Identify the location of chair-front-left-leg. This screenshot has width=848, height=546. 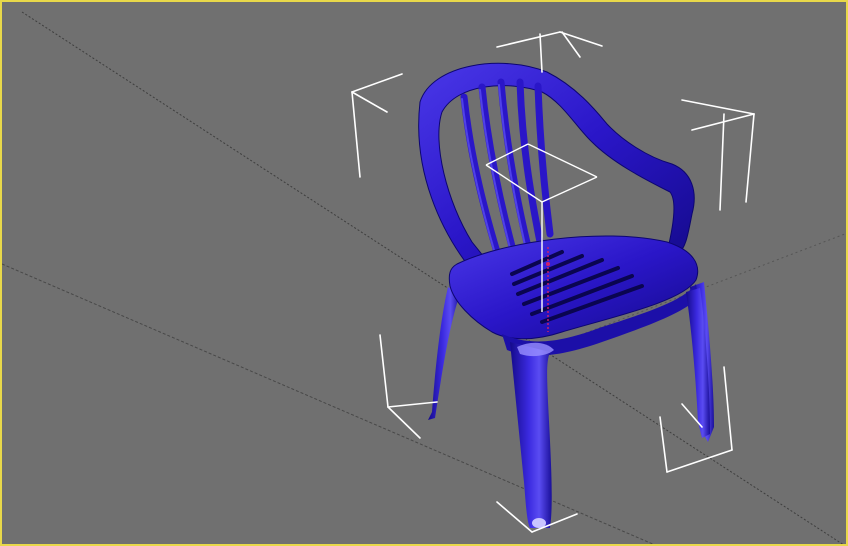
(531, 435).